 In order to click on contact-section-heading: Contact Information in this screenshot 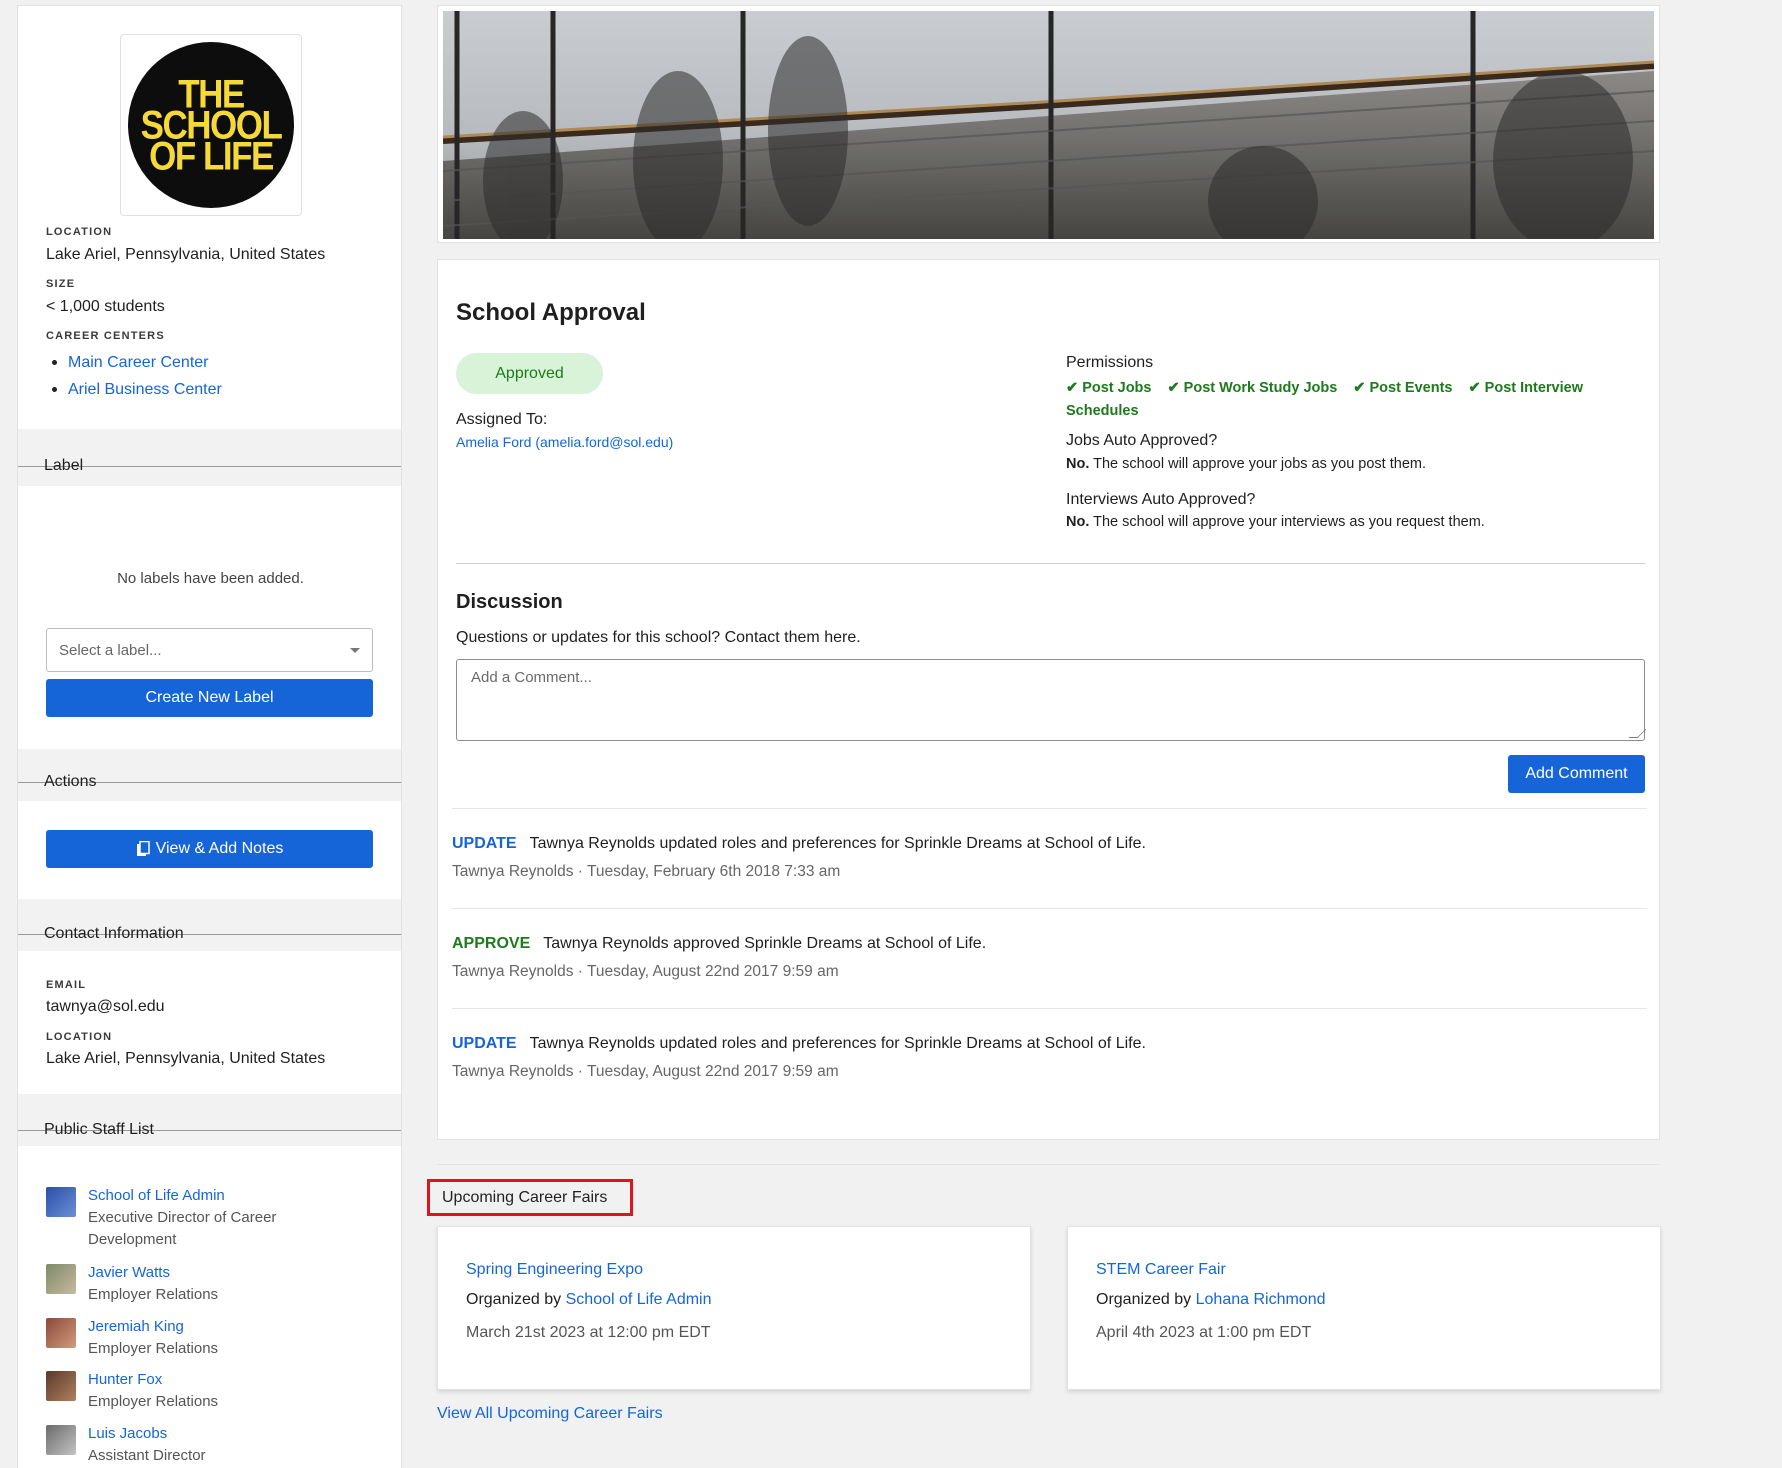, I will do `click(209, 934)`.